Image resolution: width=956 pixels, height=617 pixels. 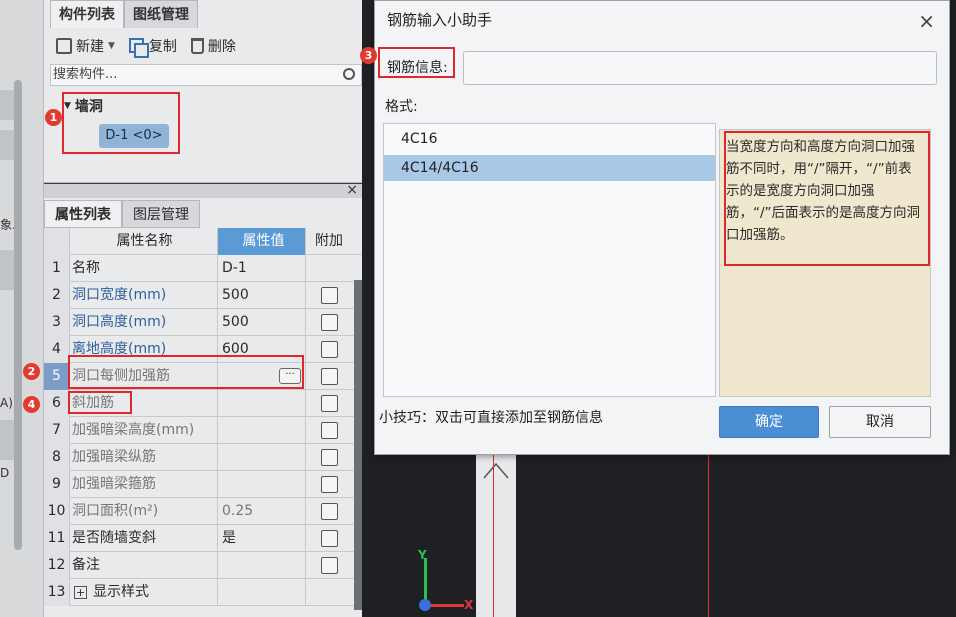 I want to click on tab-property-list: 属性列表, so click(x=83, y=214).